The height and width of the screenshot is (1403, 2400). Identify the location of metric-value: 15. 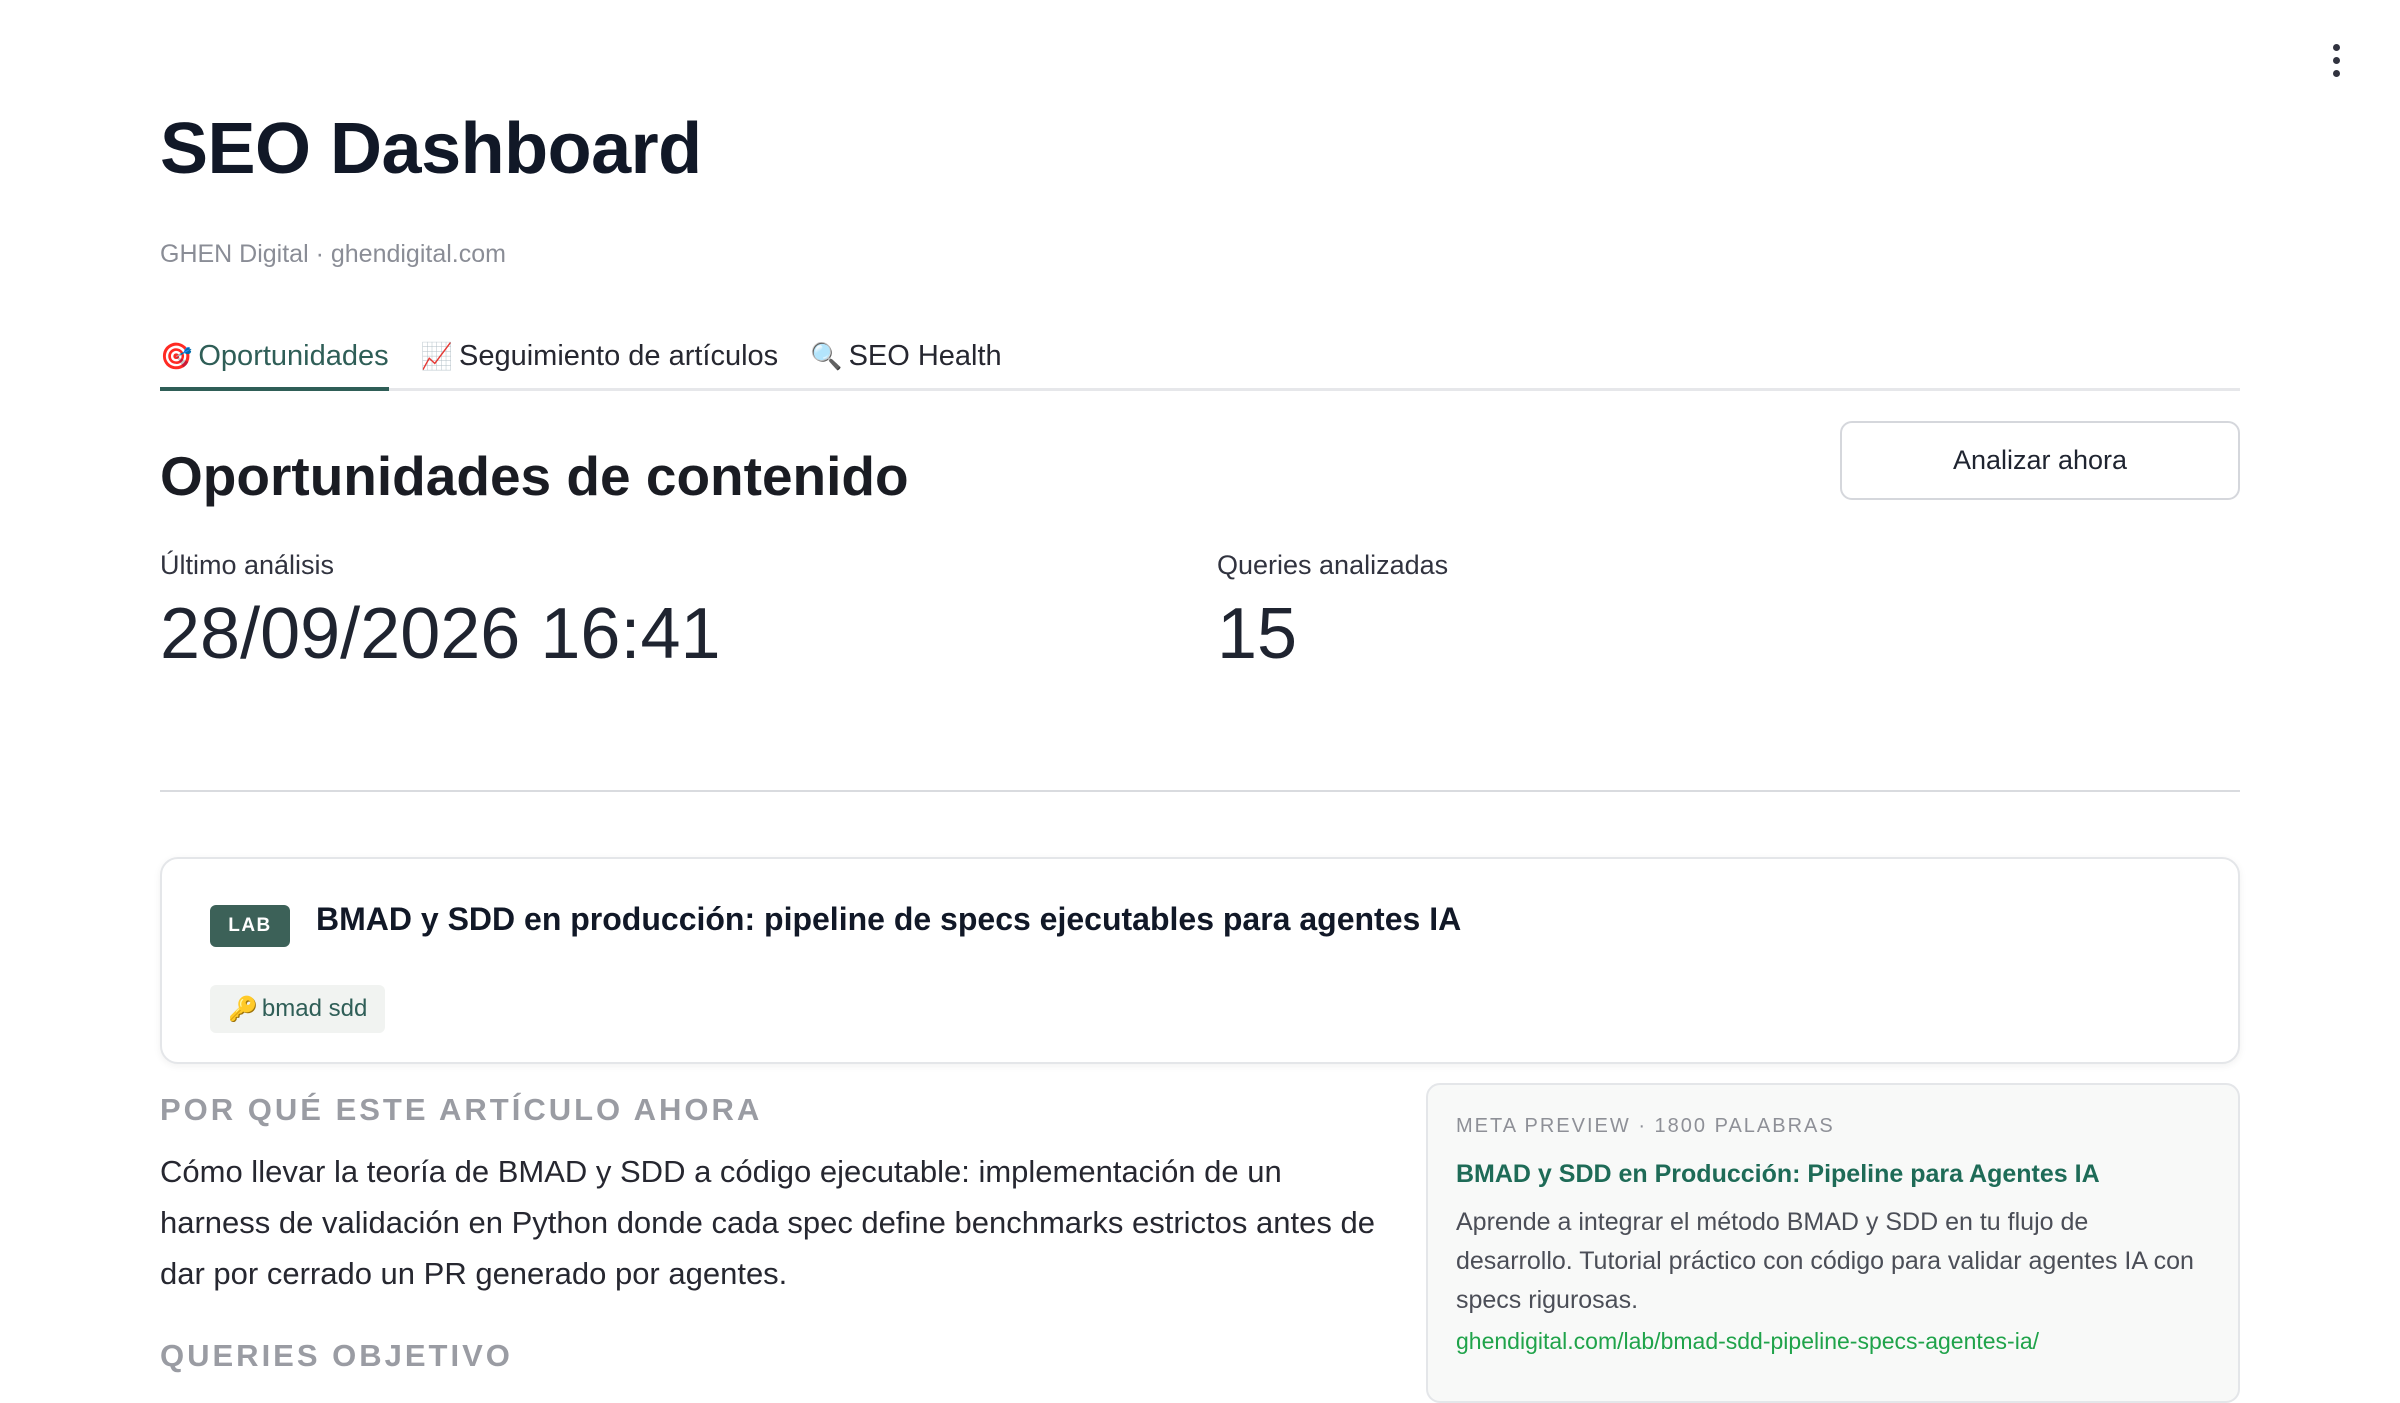
(1257, 634).